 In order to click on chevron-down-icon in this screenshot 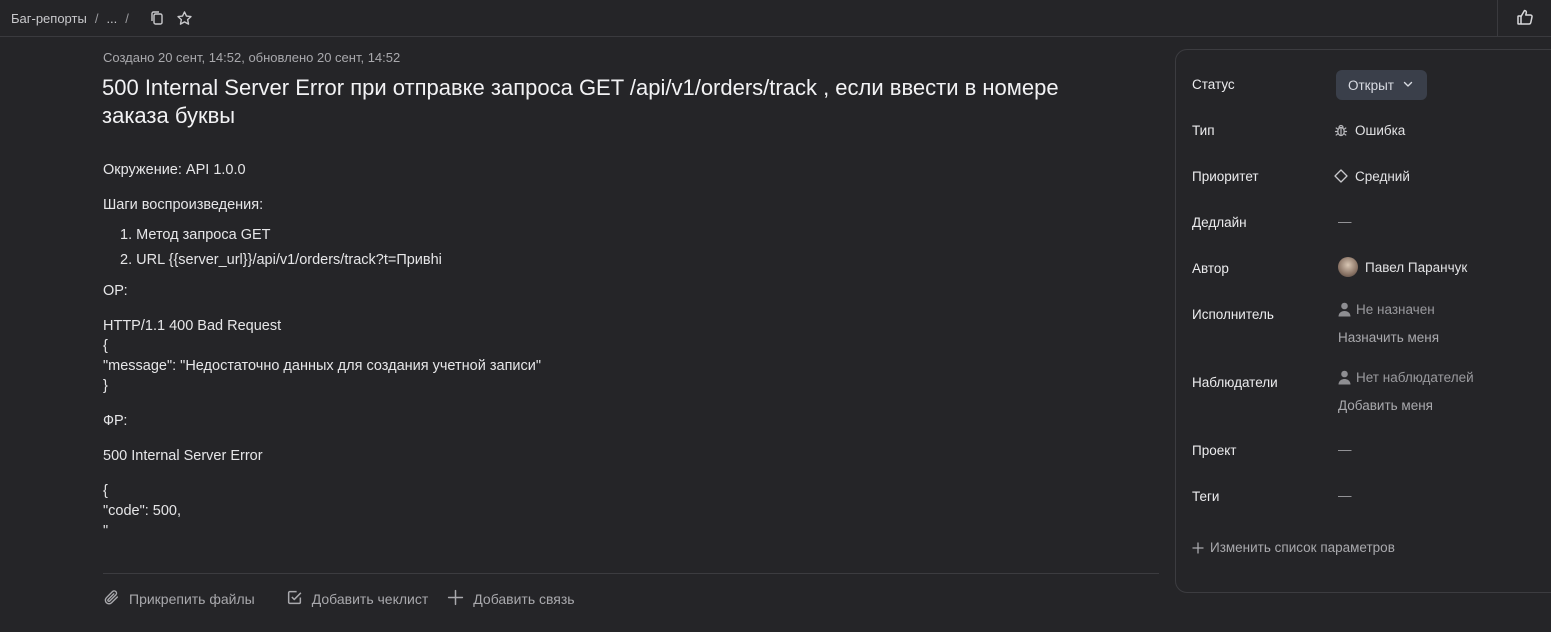, I will do `click(1404, 85)`.